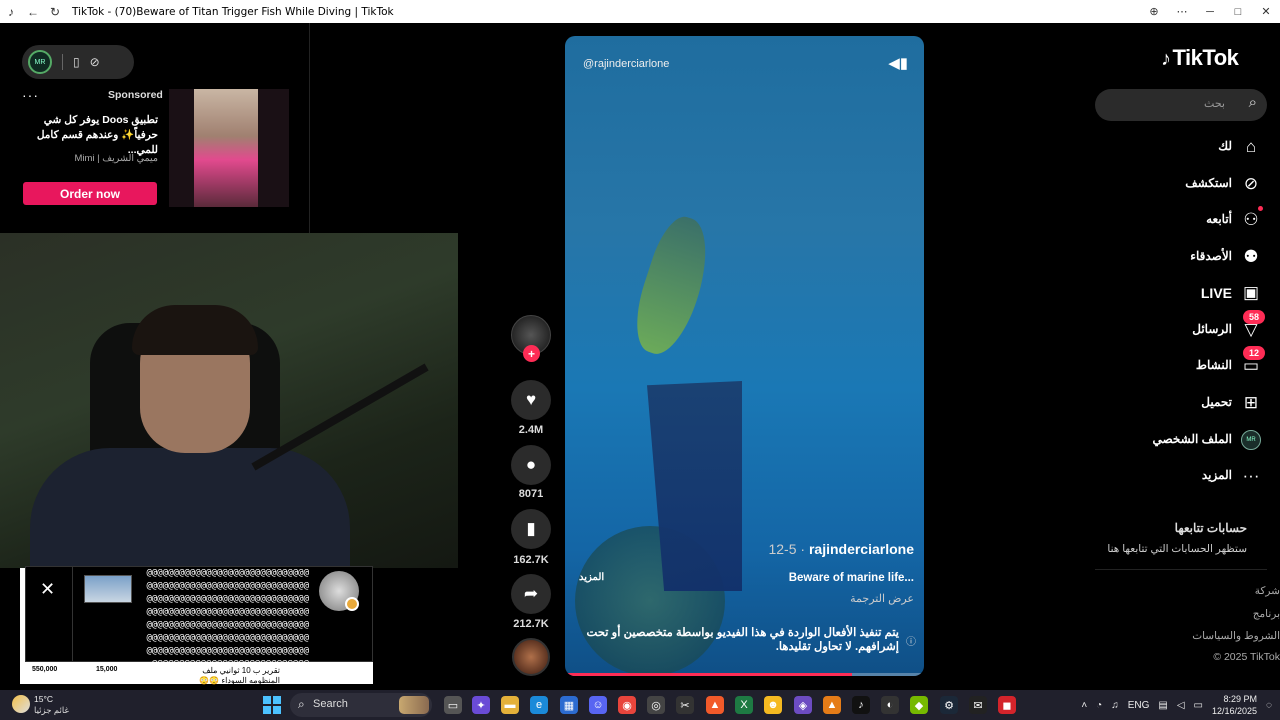 This screenshot has width=1280, height=720. I want to click on nav-label: لك, so click(1225, 146).